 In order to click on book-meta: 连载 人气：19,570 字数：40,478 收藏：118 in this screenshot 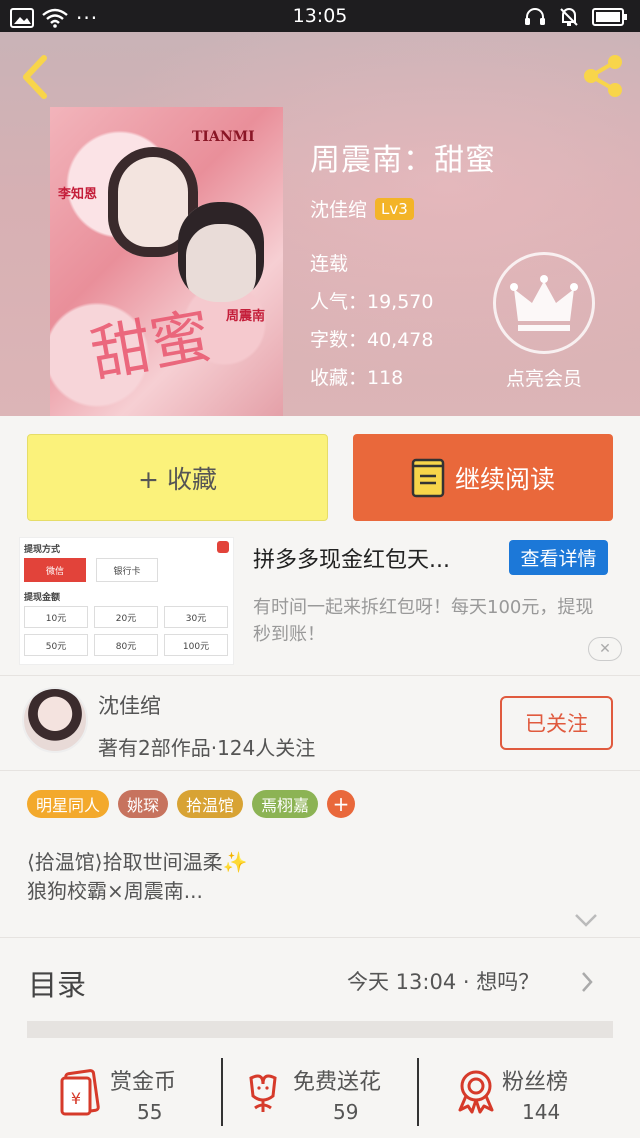, I will do `click(371, 321)`.